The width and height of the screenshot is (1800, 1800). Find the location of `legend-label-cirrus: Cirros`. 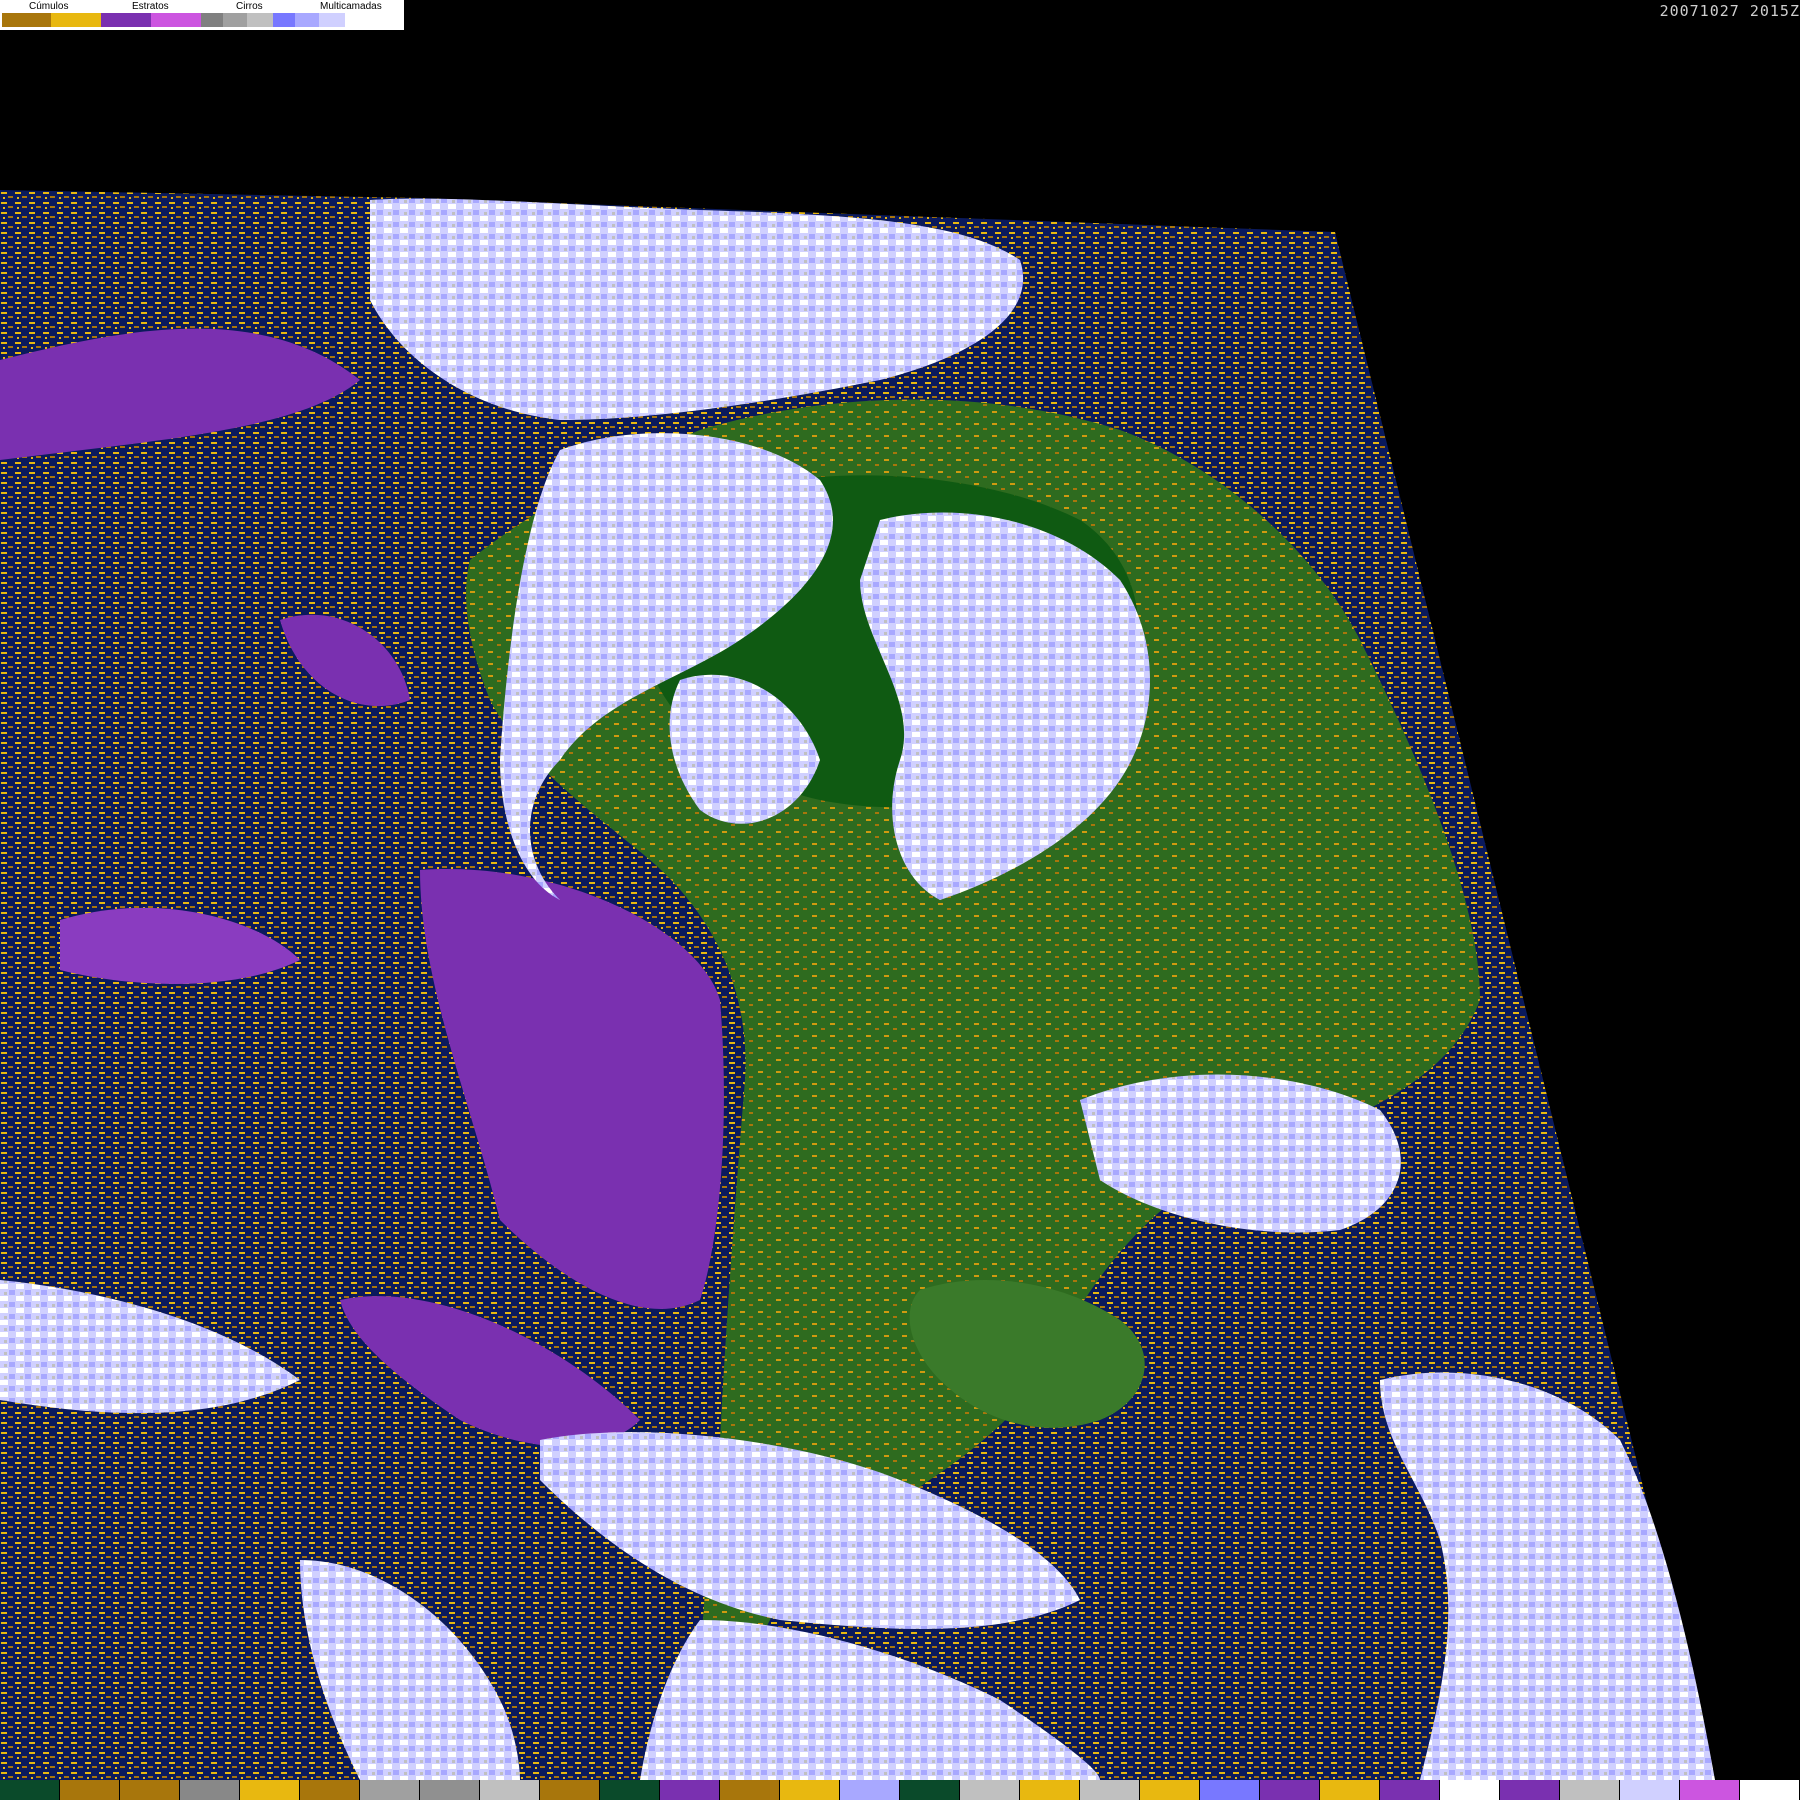

legend-label-cirrus: Cirros is located at coordinates (249, 6).